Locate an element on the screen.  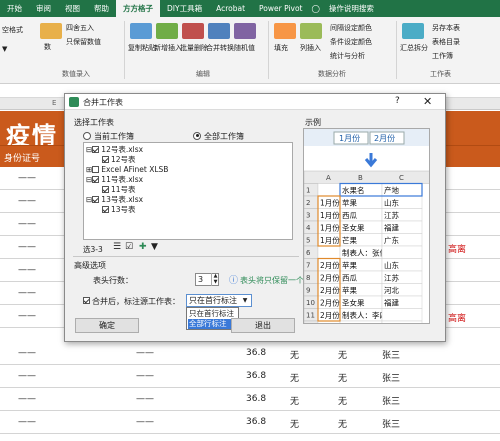
tree-node: ⊟ 13号表.xlsx is located at coordinates (114, 199).